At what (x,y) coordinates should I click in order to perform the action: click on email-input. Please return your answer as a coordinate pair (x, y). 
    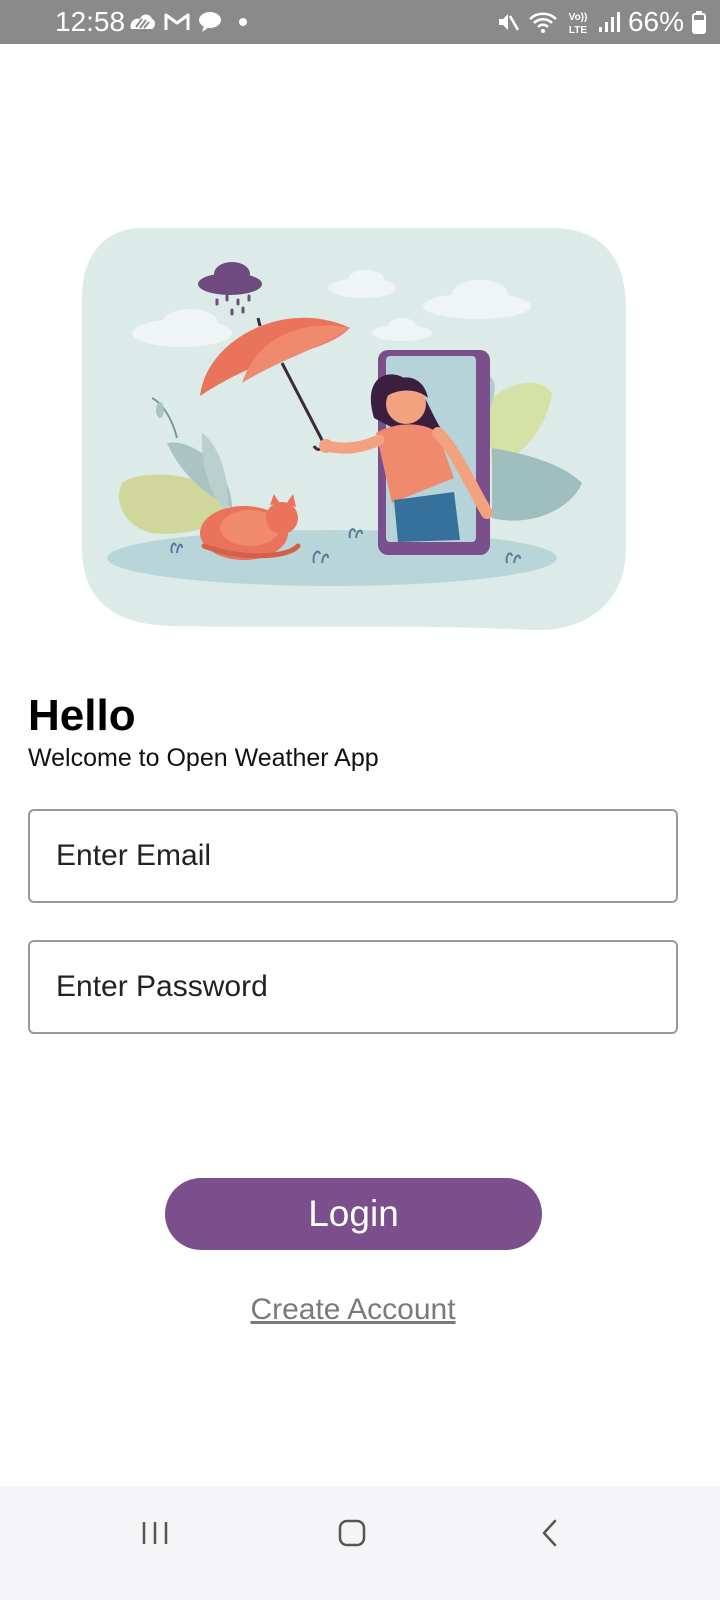
    Looking at the image, I should click on (353, 856).